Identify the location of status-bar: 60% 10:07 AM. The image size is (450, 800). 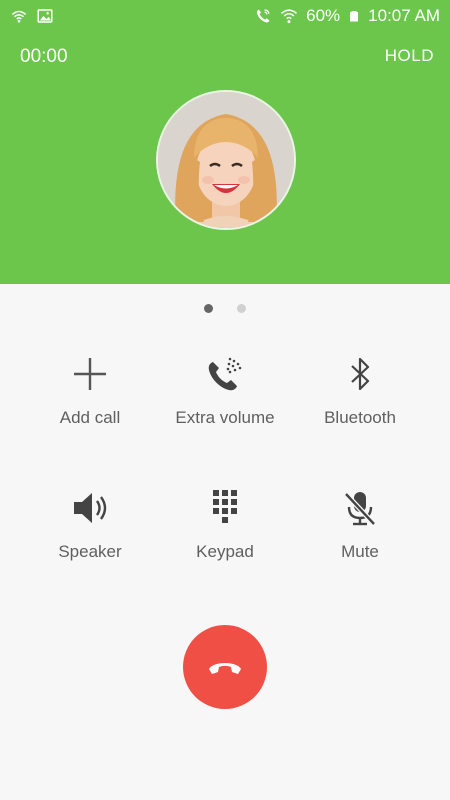
(225, 16).